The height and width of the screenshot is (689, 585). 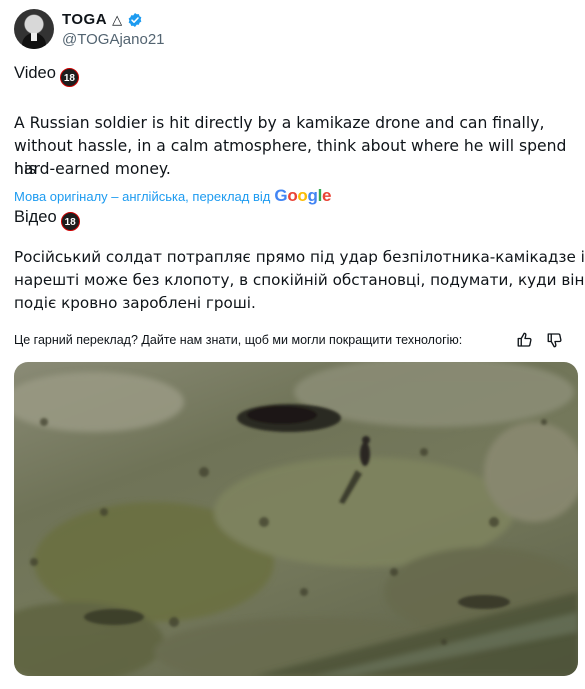 I want to click on author-name: TOGA, so click(x=84, y=19).